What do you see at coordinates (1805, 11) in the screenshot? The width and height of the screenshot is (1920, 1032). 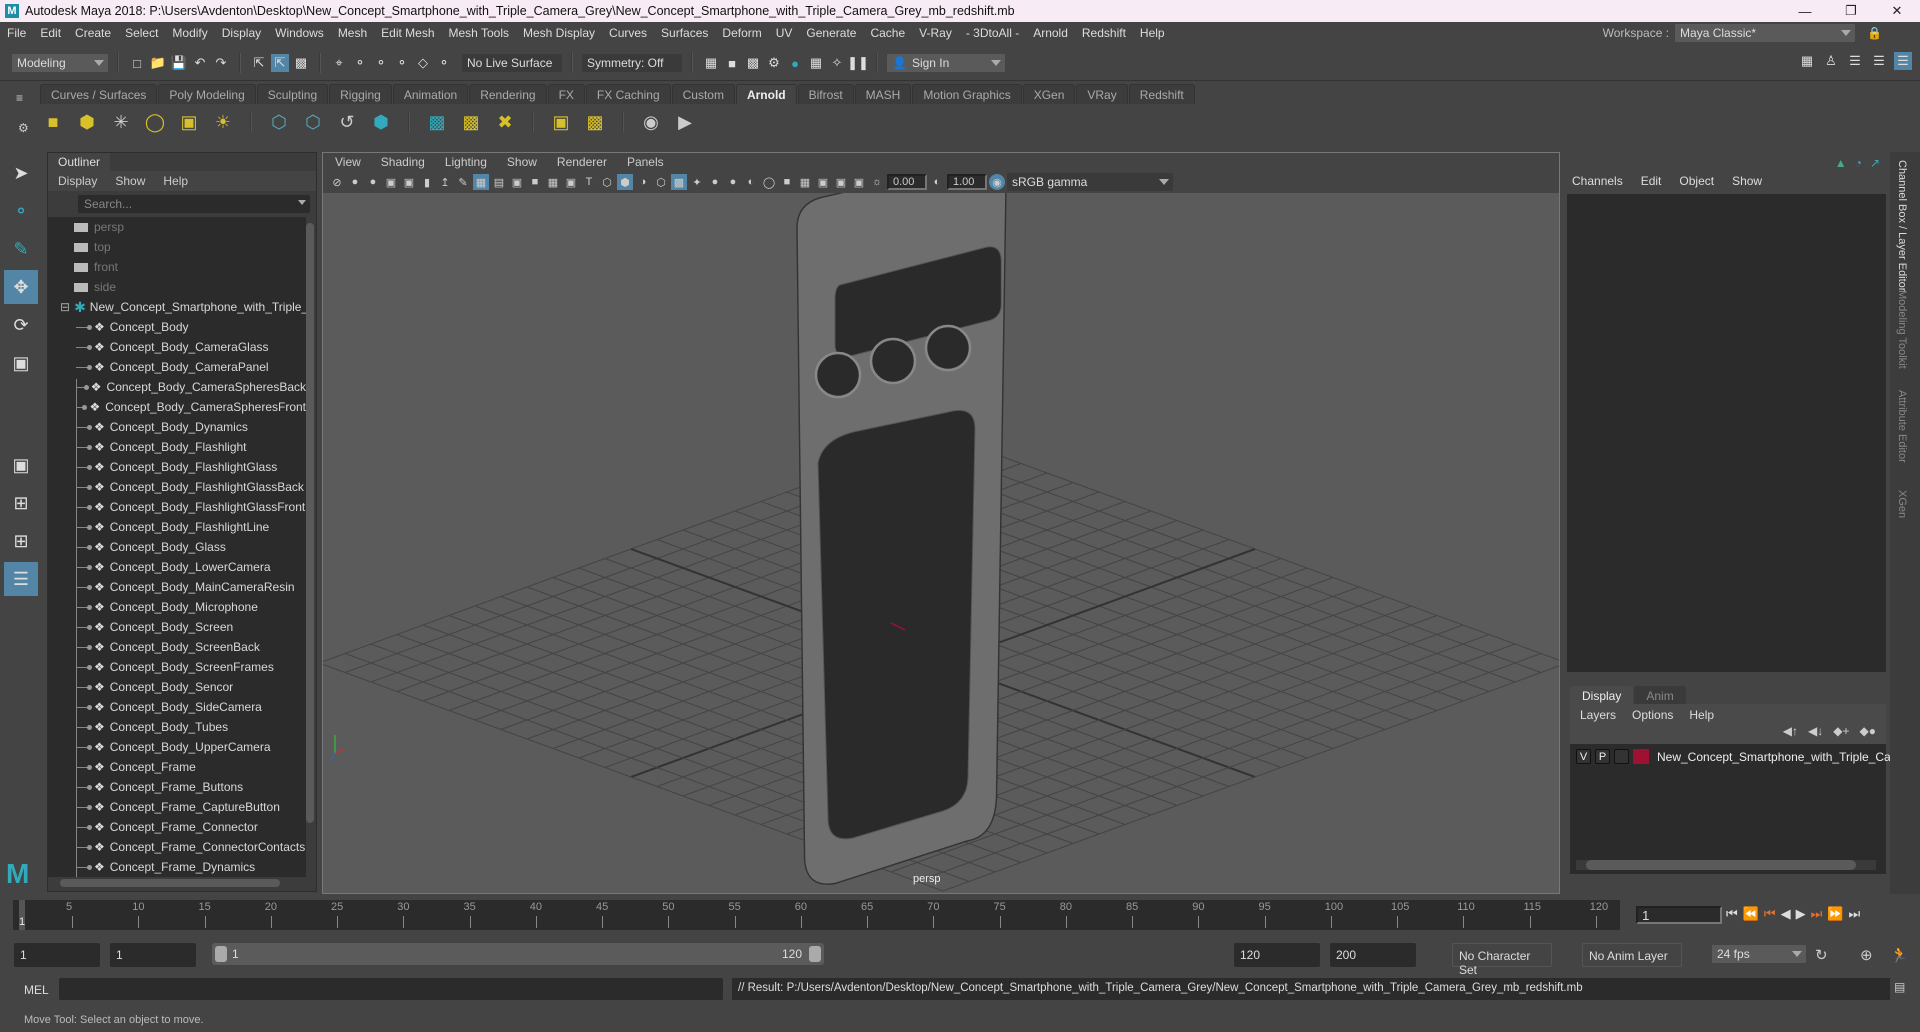 I see `minimize-button: —` at bounding box center [1805, 11].